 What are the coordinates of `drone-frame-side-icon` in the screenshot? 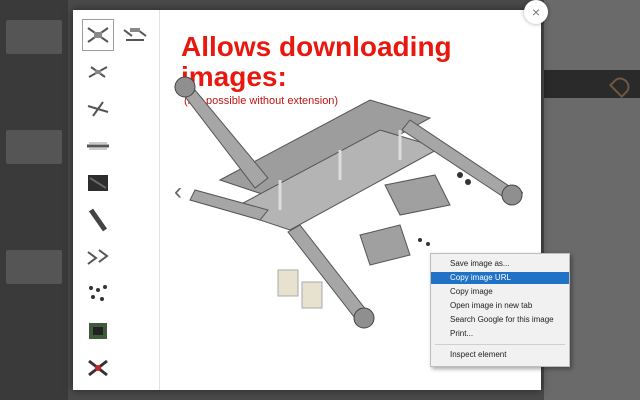 It's located at (98, 72).